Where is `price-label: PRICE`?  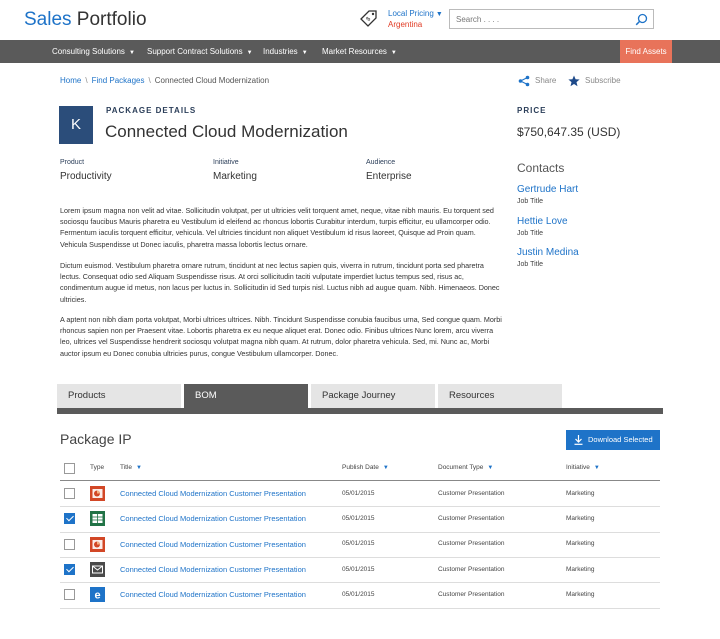 price-label: PRICE is located at coordinates (532, 110).